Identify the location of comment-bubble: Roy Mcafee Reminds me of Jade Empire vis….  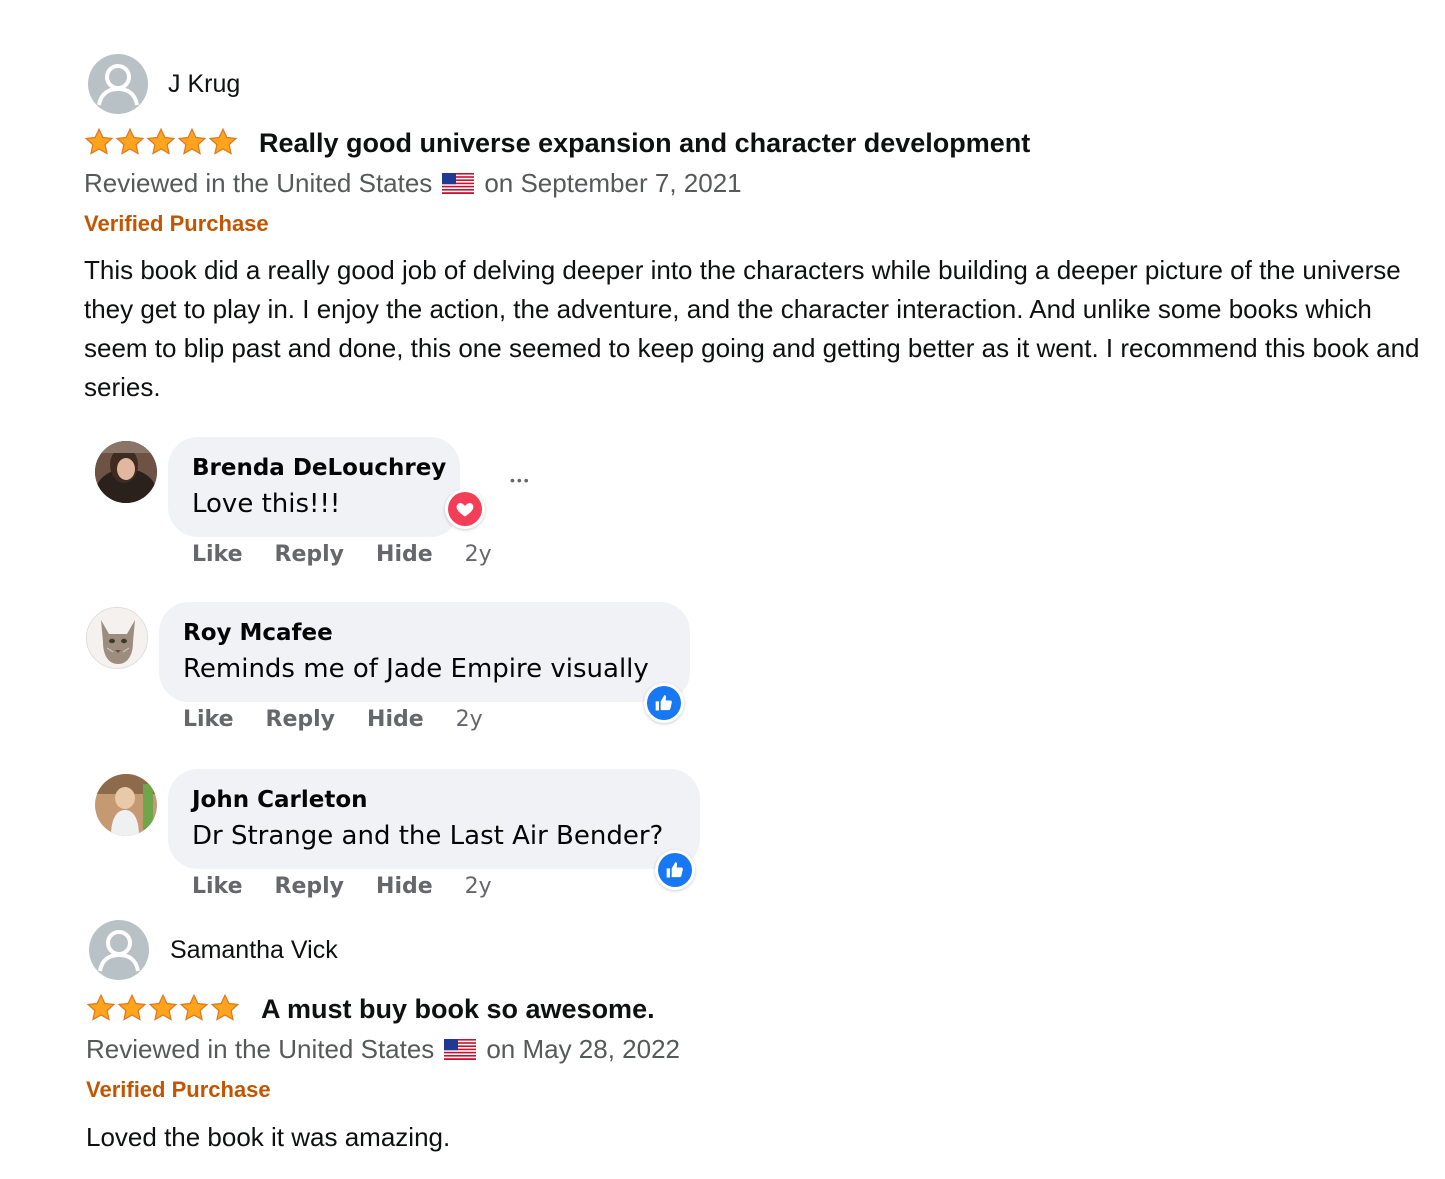
(424, 652).